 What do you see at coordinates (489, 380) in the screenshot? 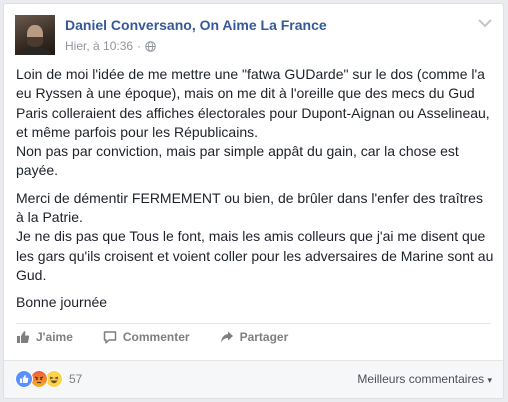
I see `caret-down-icon: ▾` at bounding box center [489, 380].